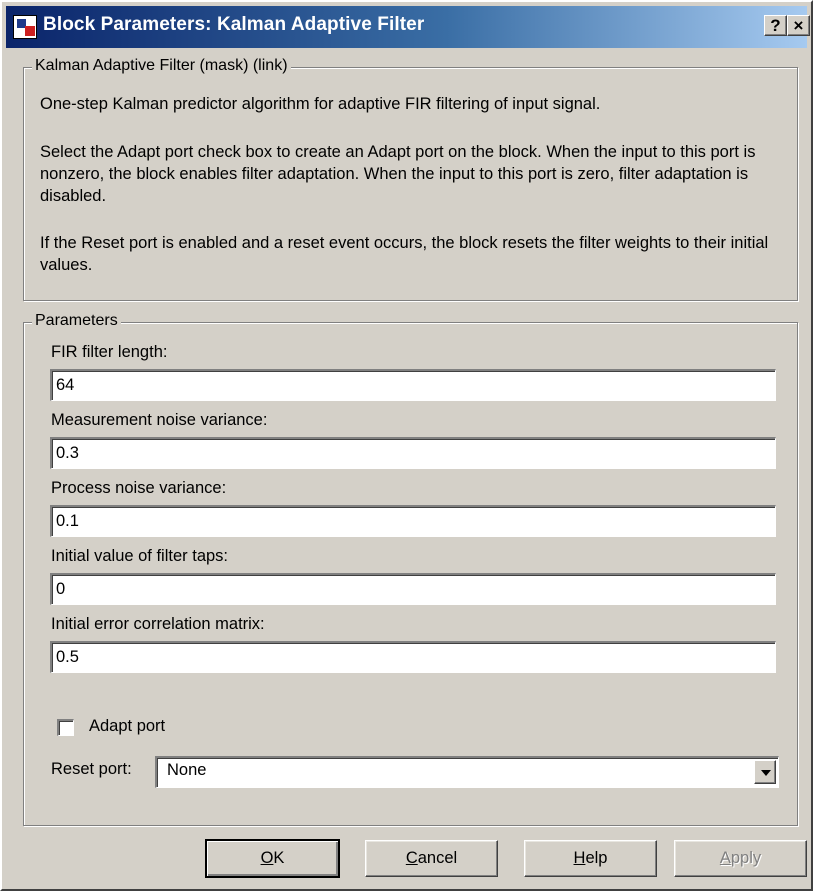 The height and width of the screenshot is (891, 813). I want to click on apply-button: Apply, so click(740, 858).